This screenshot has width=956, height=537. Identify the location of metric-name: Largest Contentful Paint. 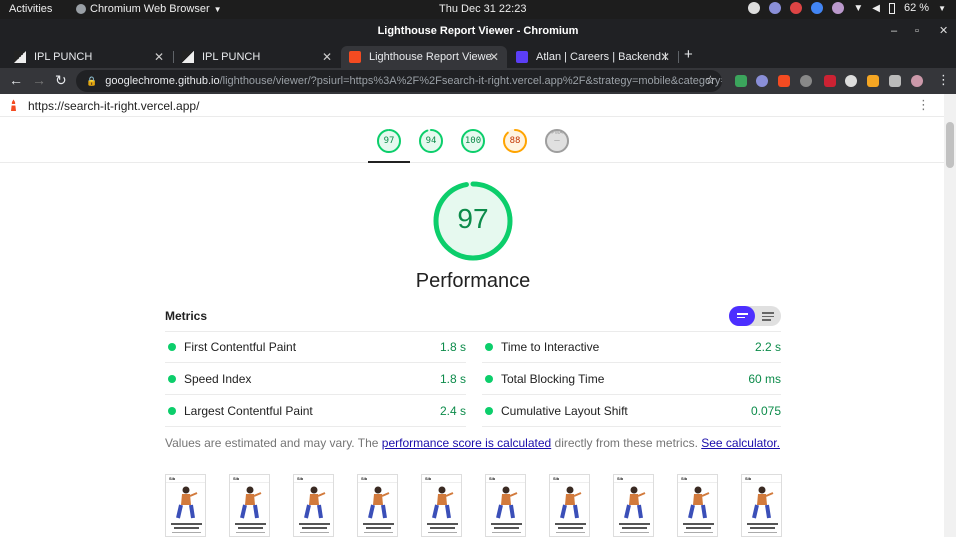
(248, 411).